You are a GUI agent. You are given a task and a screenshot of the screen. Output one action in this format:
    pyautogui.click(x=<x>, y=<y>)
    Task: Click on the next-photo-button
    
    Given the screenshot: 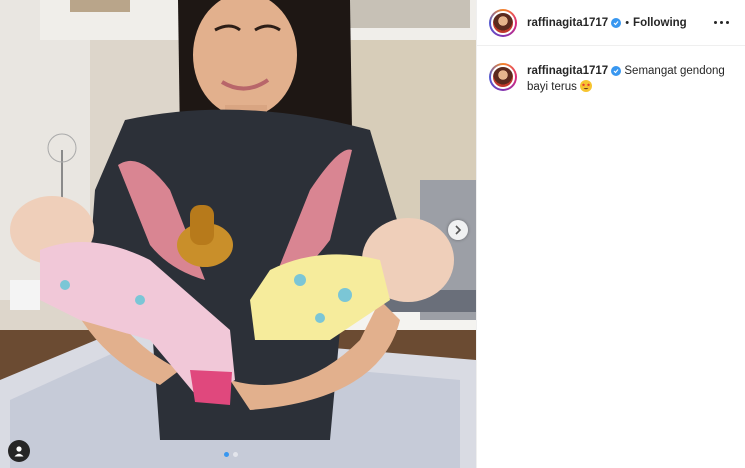 What is the action you would take?
    pyautogui.click(x=458, y=230)
    